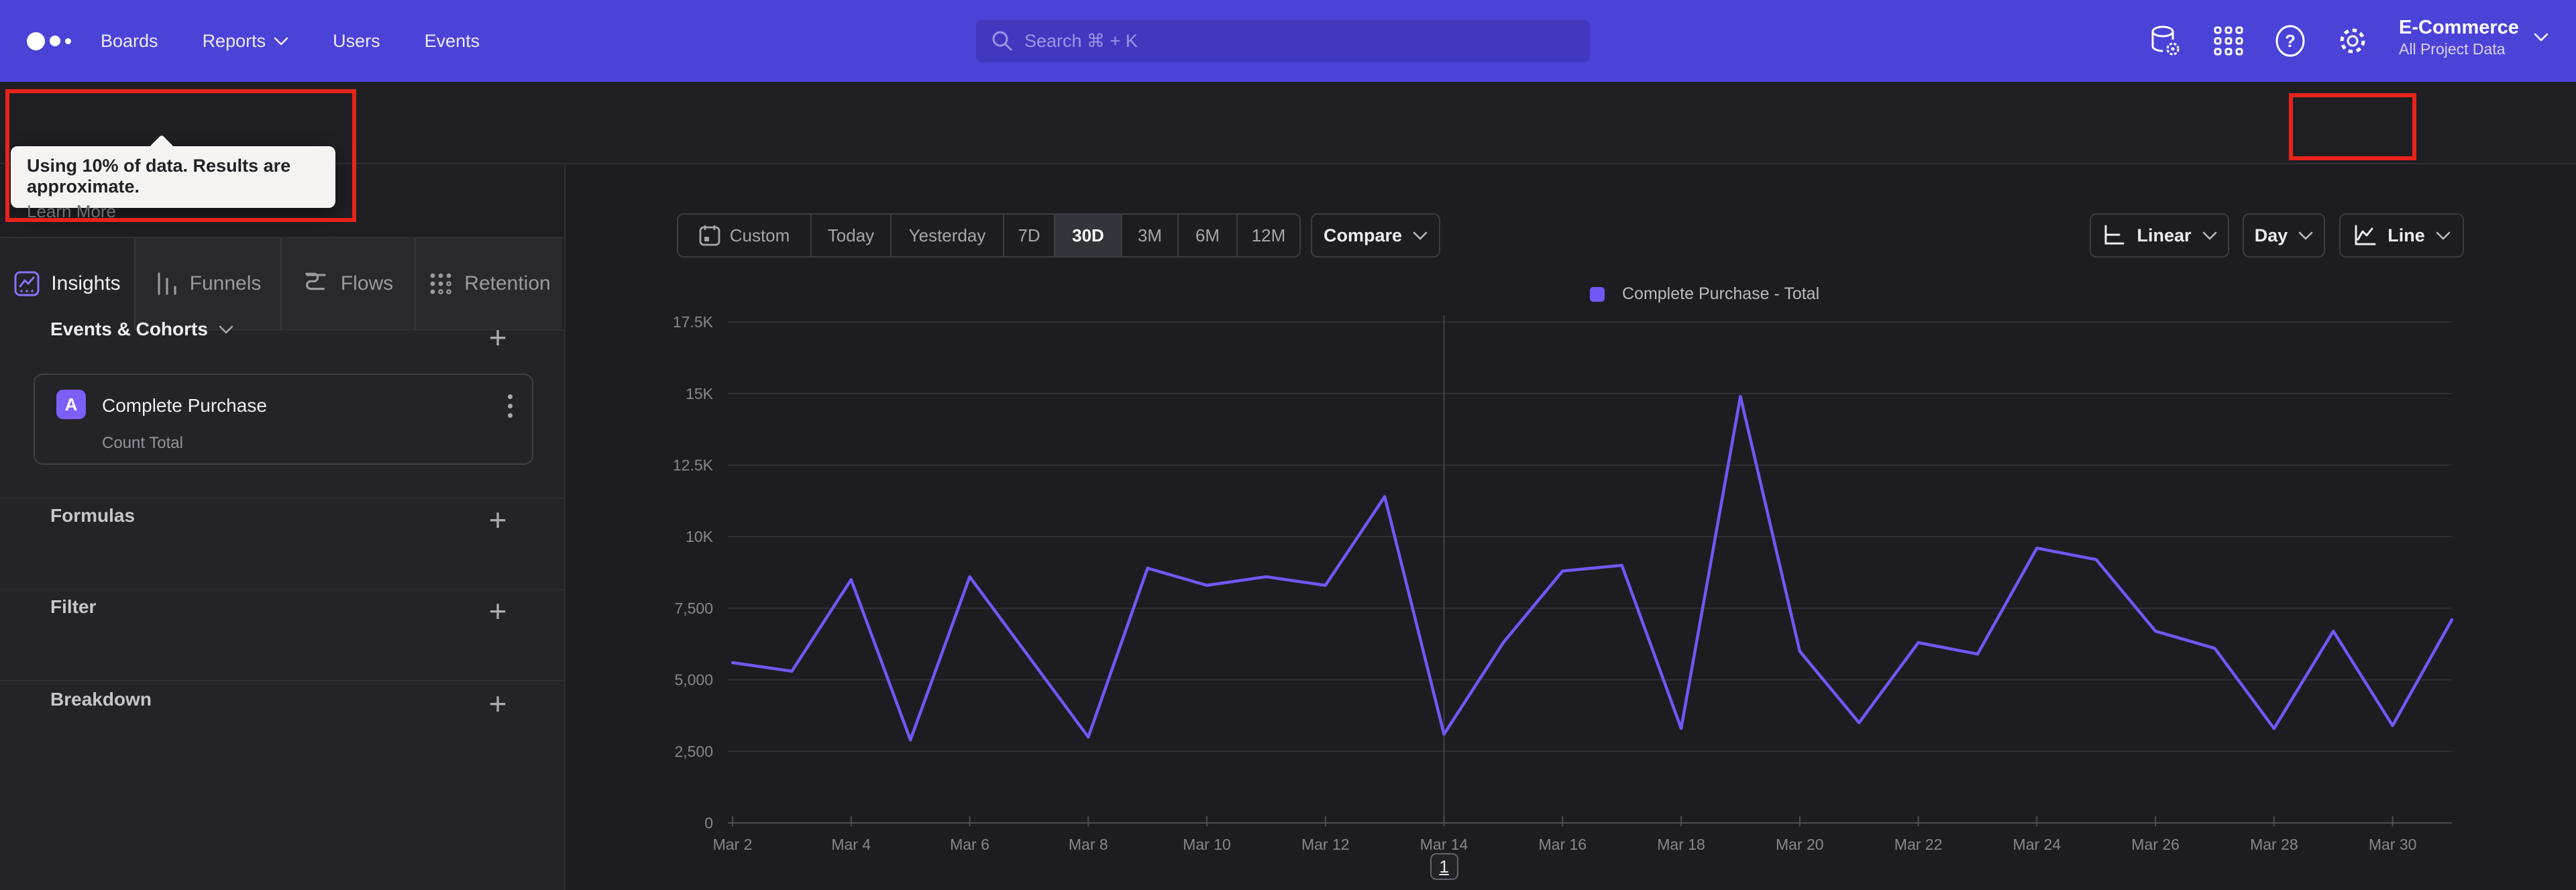 The width and height of the screenshot is (2576, 890). What do you see at coordinates (71, 404) in the screenshot?
I see `series-letter-badge: A` at bounding box center [71, 404].